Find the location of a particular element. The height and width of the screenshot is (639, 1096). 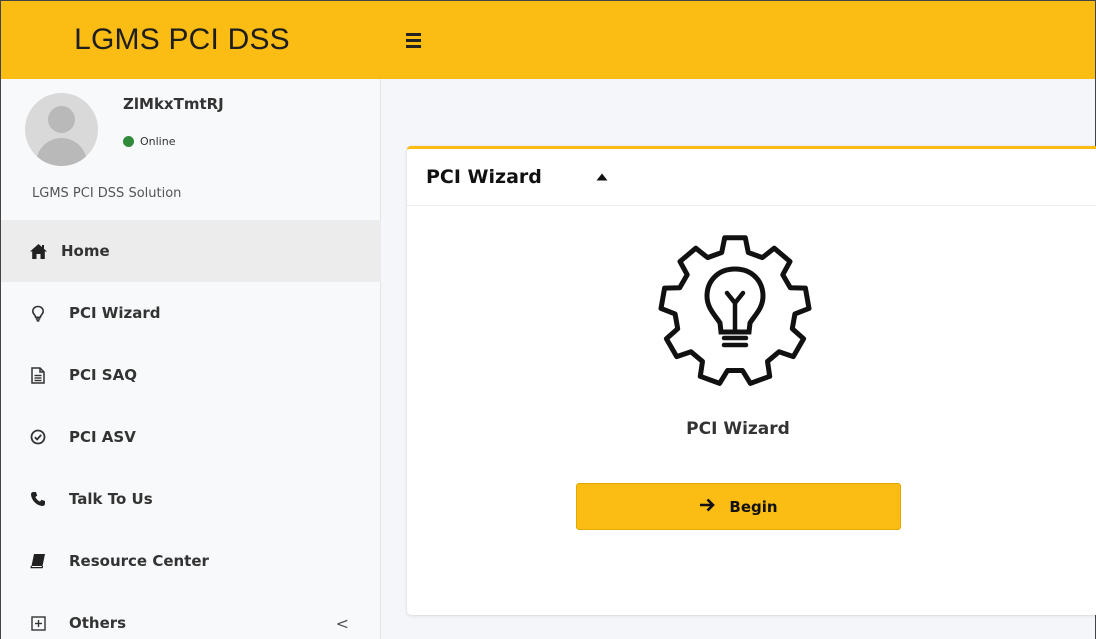

sidebar-item-label: Others is located at coordinates (98, 623).